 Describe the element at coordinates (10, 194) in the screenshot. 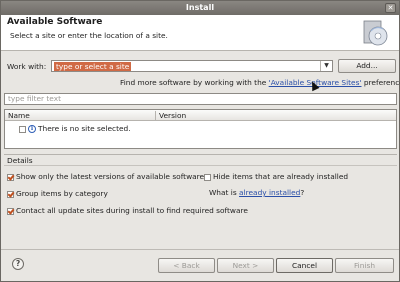

I see `group-by-category-checkbox` at that location.